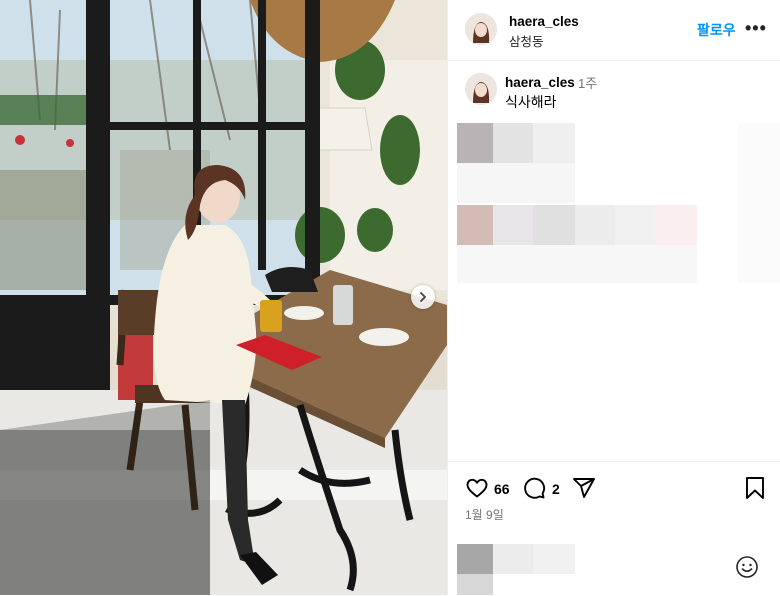  I want to click on share-icon, so click(584, 491).